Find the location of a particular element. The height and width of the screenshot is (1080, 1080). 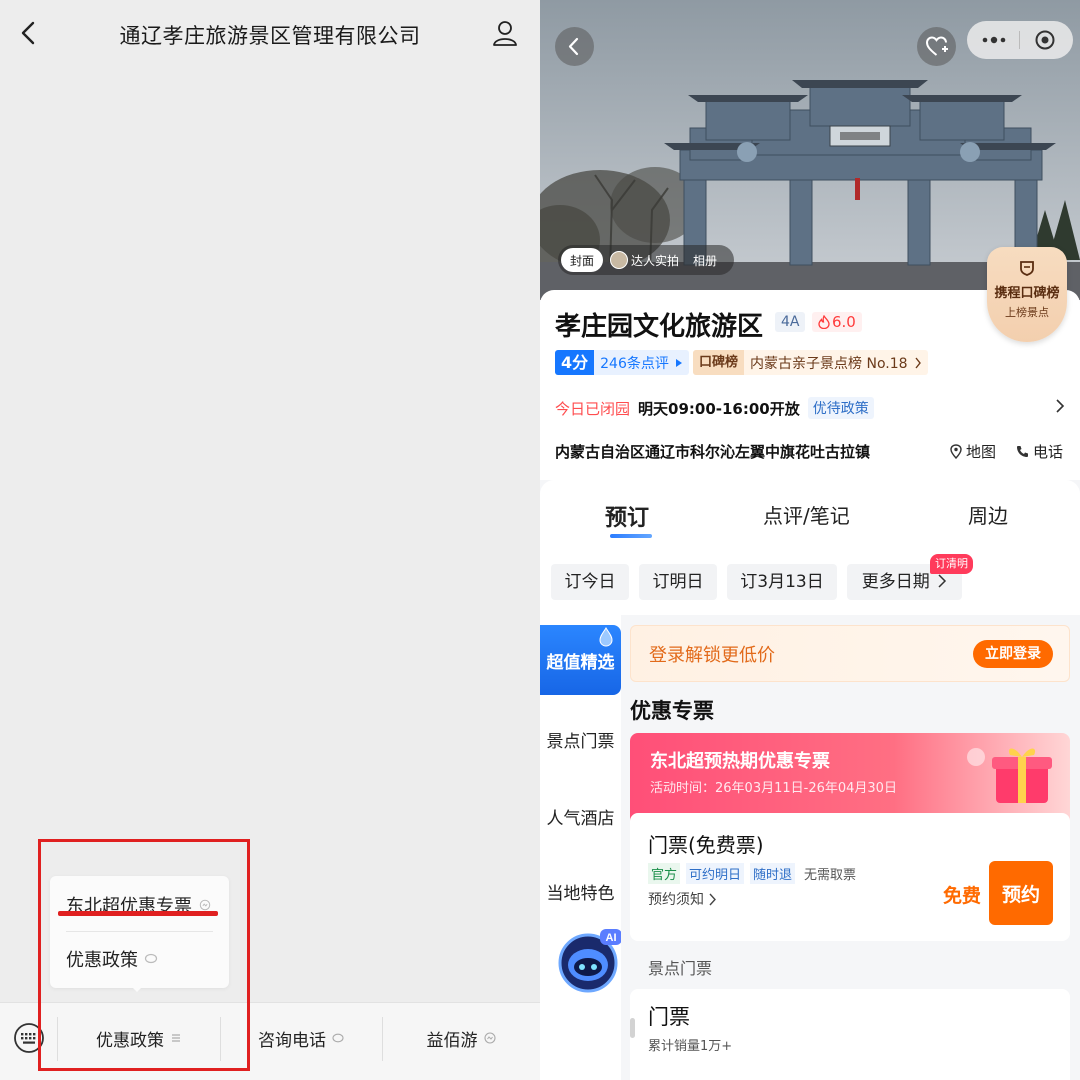

opening-hours-row: 今日已闭园 明天09:00-16:00开放 优待政策 is located at coordinates (714, 408).